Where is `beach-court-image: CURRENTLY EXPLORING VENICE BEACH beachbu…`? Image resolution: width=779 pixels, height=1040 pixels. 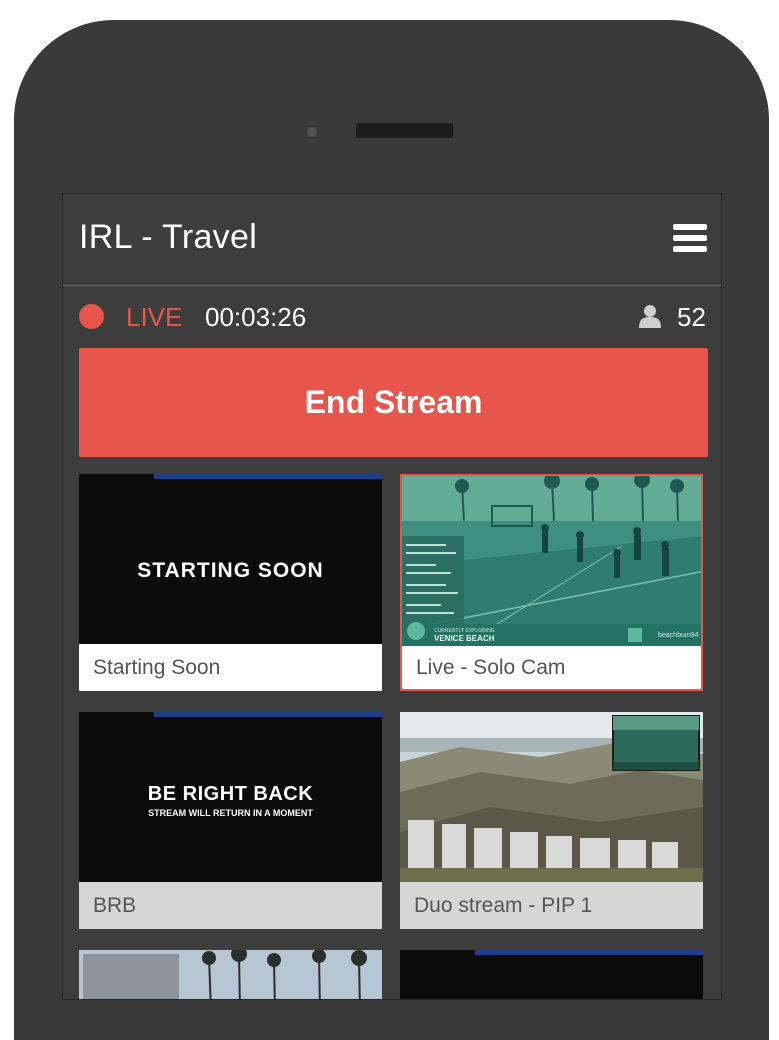 beach-court-image: CURRENTLY EXPLORING VENICE BEACH beachbu… is located at coordinates (551, 561).